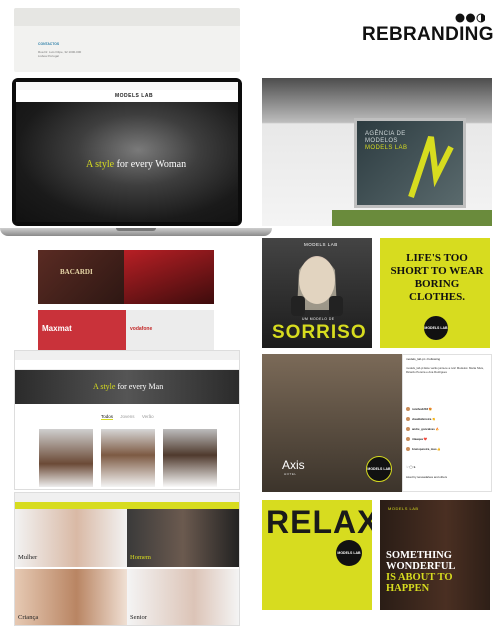 This screenshot has width=502, height=626. Describe the element at coordinates (127, 416) in the screenshot. I see `tab-jovens: Jovens` at that location.